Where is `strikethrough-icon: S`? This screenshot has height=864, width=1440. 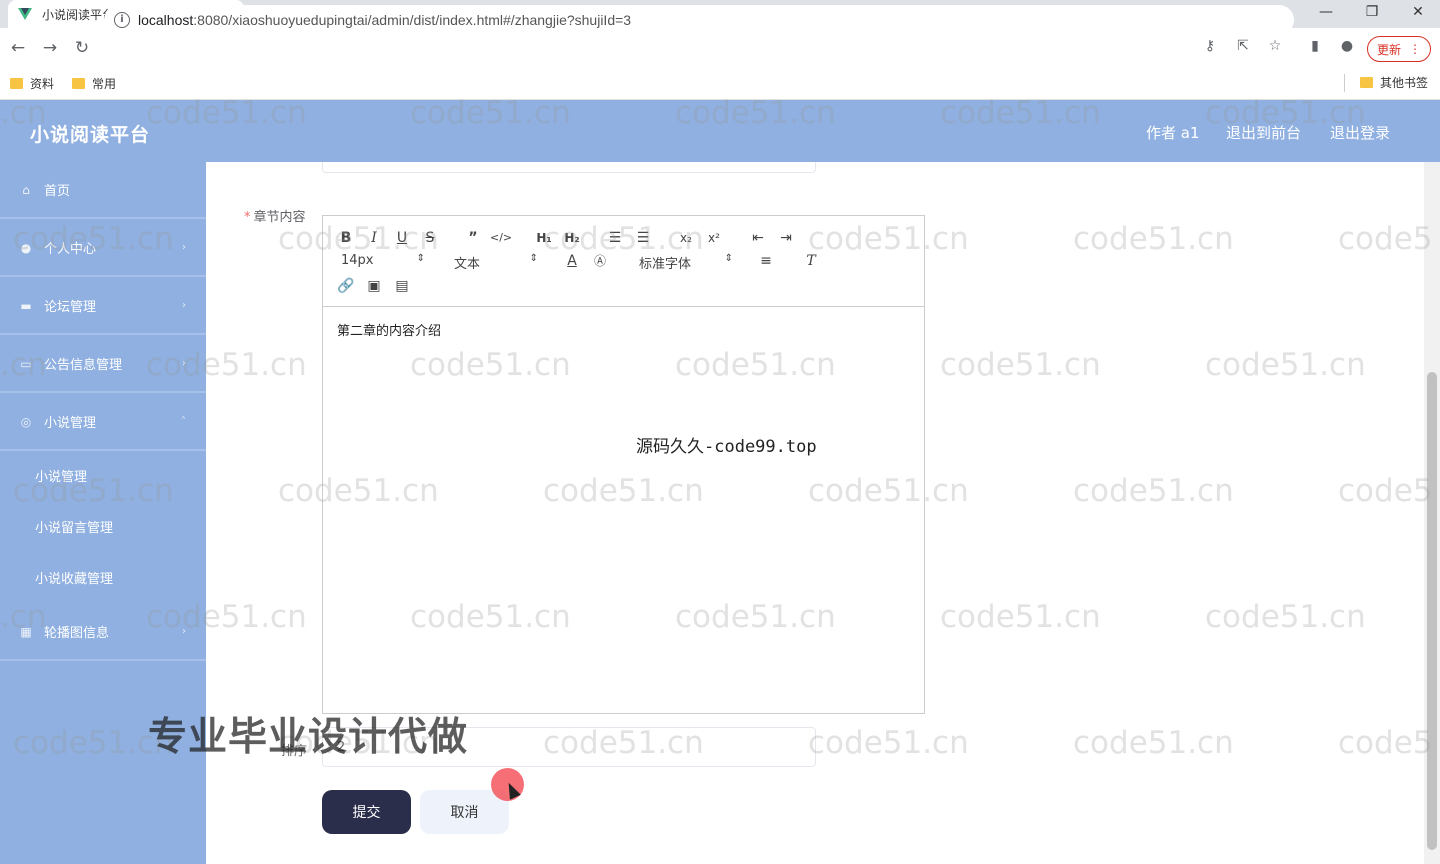
strikethrough-icon: S is located at coordinates (430, 238).